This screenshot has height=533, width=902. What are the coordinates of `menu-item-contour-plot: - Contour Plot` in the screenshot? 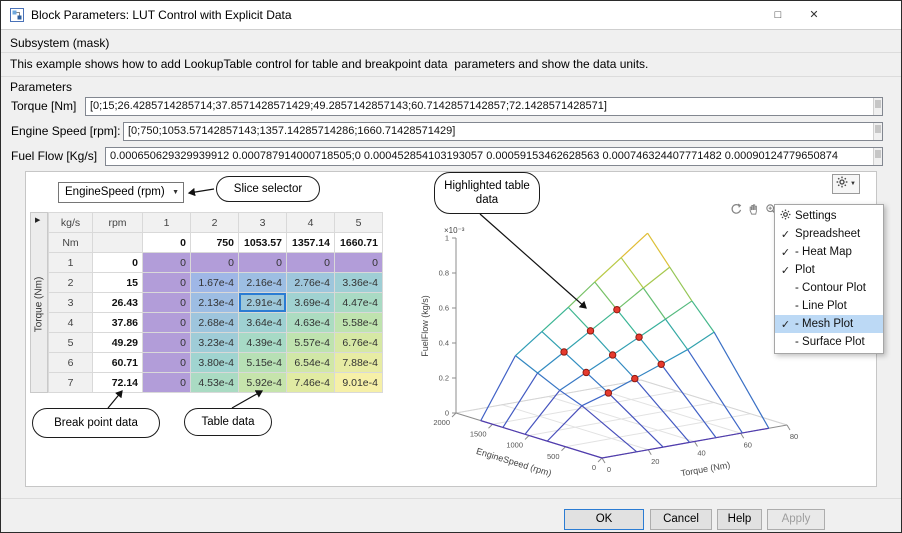 It's located at (829, 288).